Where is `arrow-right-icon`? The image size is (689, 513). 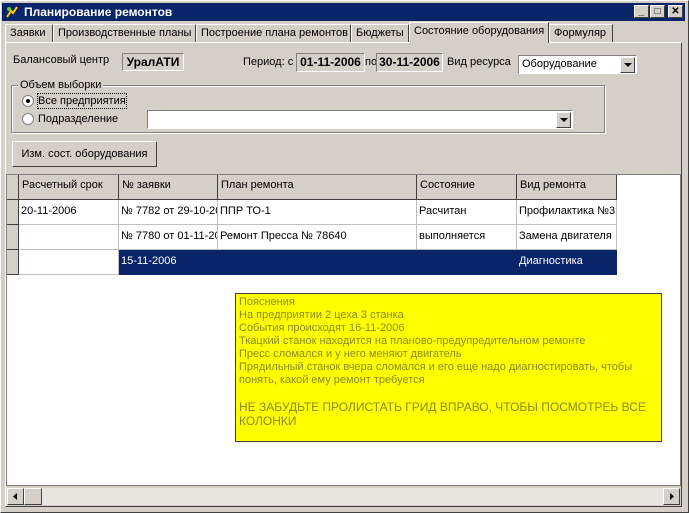 arrow-right-icon is located at coordinates (672, 496).